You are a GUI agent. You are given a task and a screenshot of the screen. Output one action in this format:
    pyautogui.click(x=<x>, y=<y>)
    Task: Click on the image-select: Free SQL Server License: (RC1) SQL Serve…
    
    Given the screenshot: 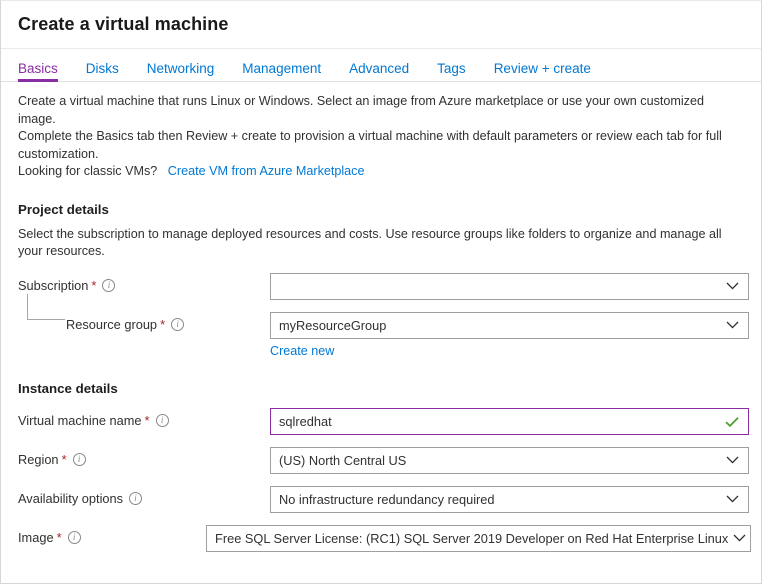 What is the action you would take?
    pyautogui.click(x=478, y=538)
    